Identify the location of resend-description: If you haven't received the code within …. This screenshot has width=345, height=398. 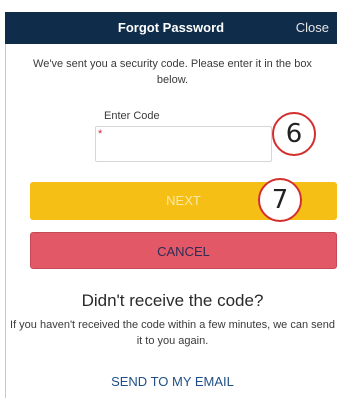
(172, 333).